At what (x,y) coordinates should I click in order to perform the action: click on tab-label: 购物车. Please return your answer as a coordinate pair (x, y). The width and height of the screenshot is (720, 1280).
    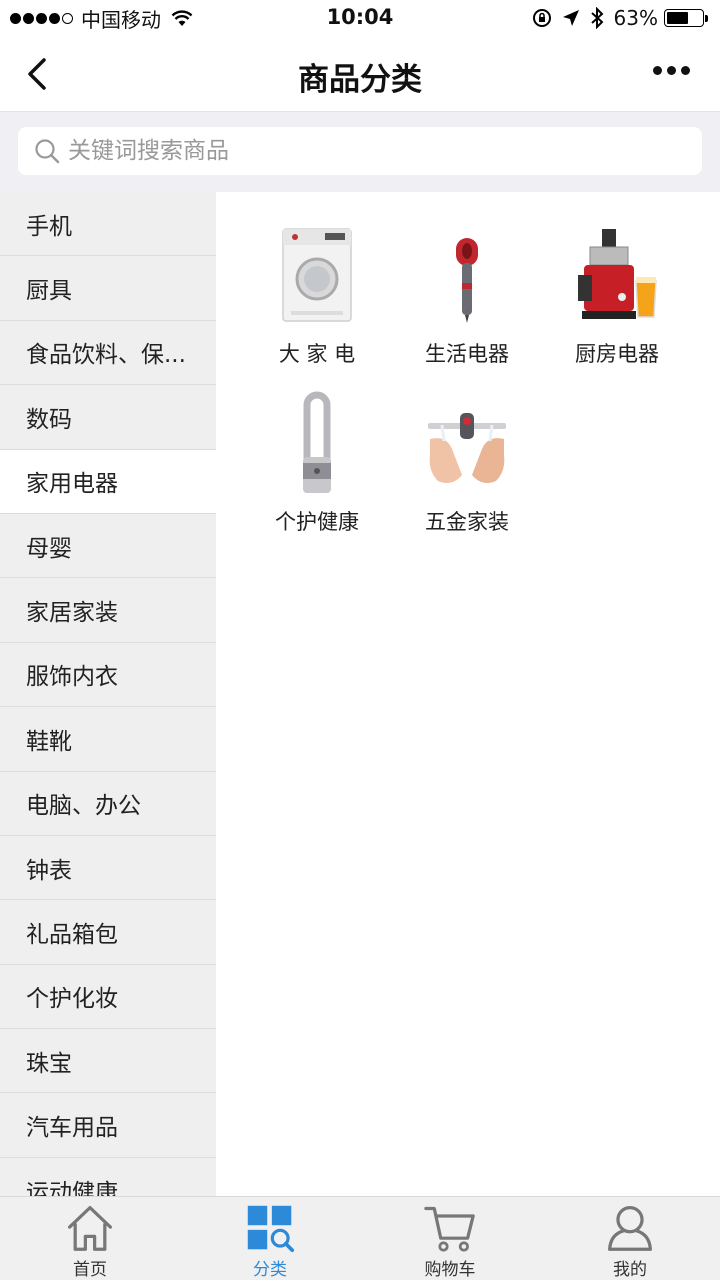
    Looking at the image, I should click on (450, 1270).